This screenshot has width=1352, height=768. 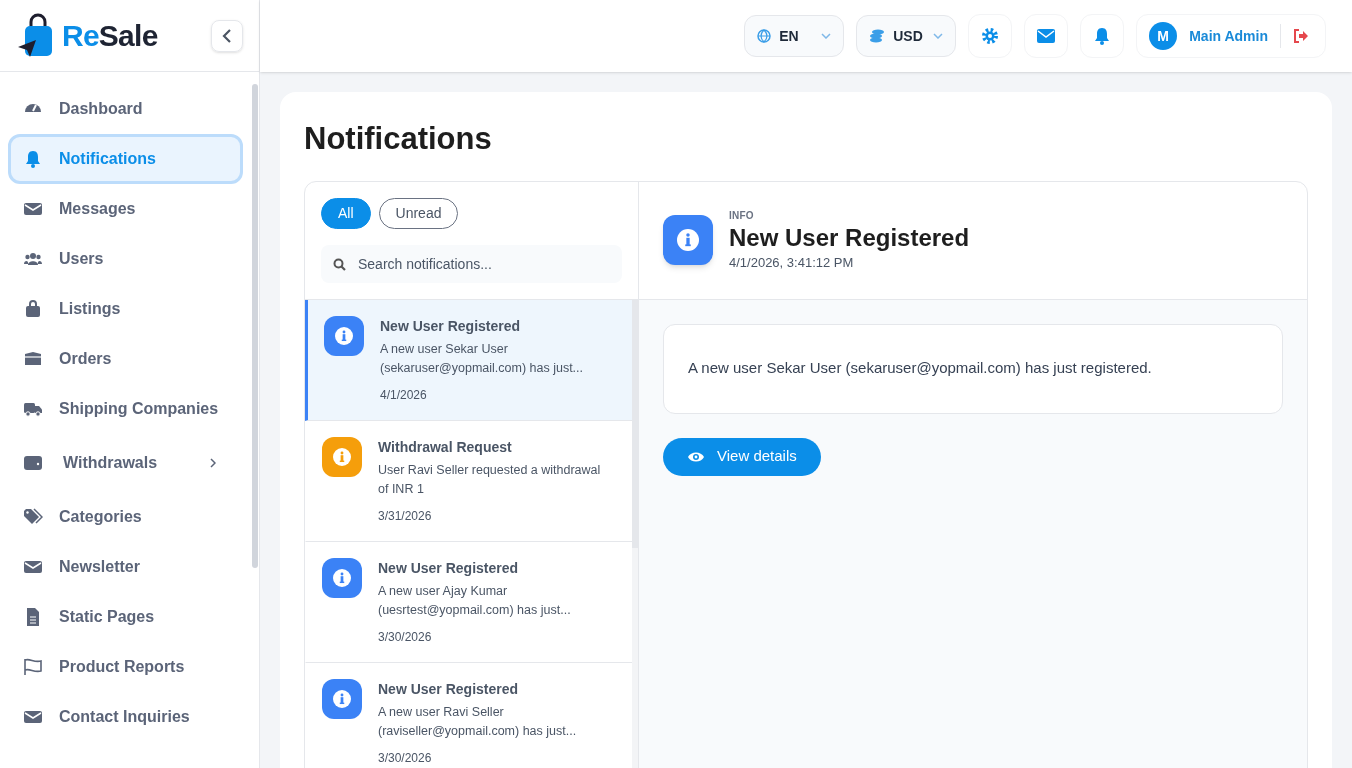 What do you see at coordinates (990, 36) in the screenshot?
I see `settings-button` at bounding box center [990, 36].